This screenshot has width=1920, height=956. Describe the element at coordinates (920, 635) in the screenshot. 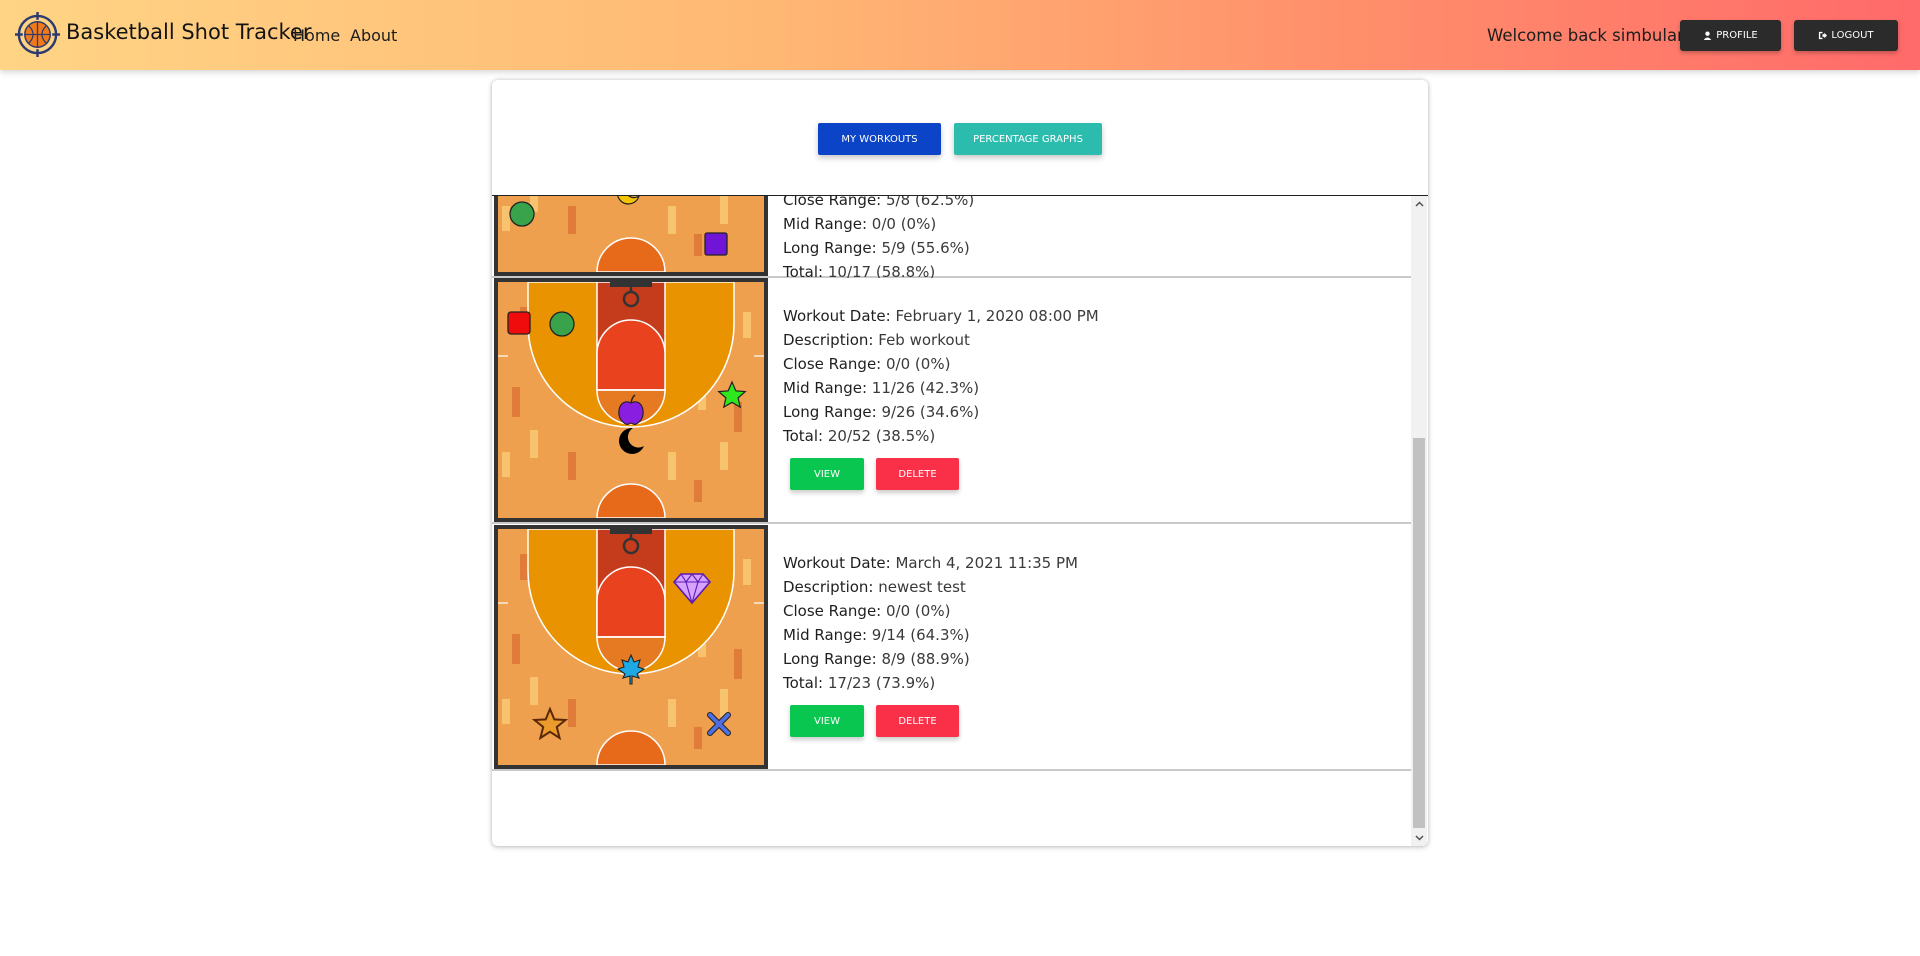

I see `mid-range-value: 9/14 (64.3%)` at that location.